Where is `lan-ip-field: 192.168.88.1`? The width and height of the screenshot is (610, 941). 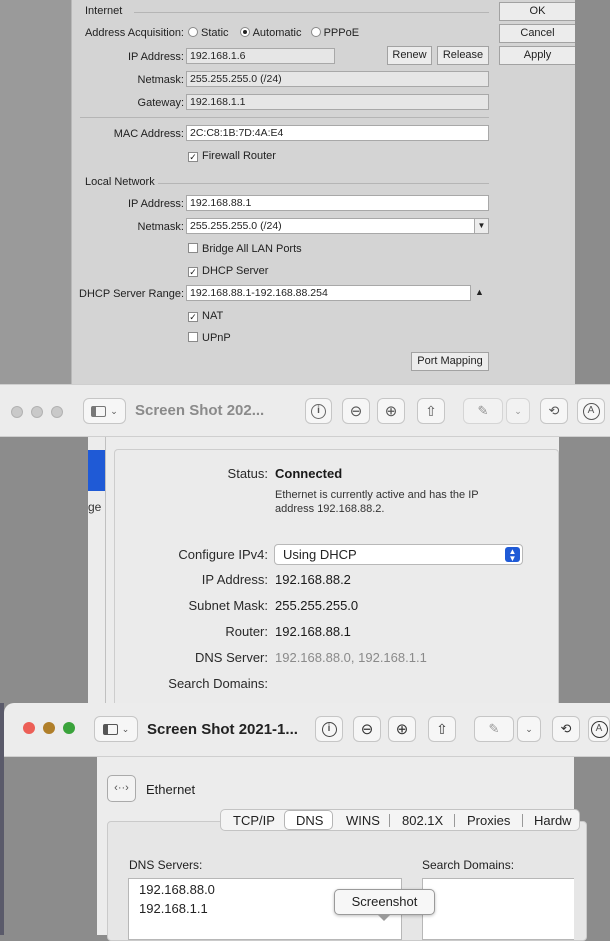 lan-ip-field: 192.168.88.1 is located at coordinates (337, 203).